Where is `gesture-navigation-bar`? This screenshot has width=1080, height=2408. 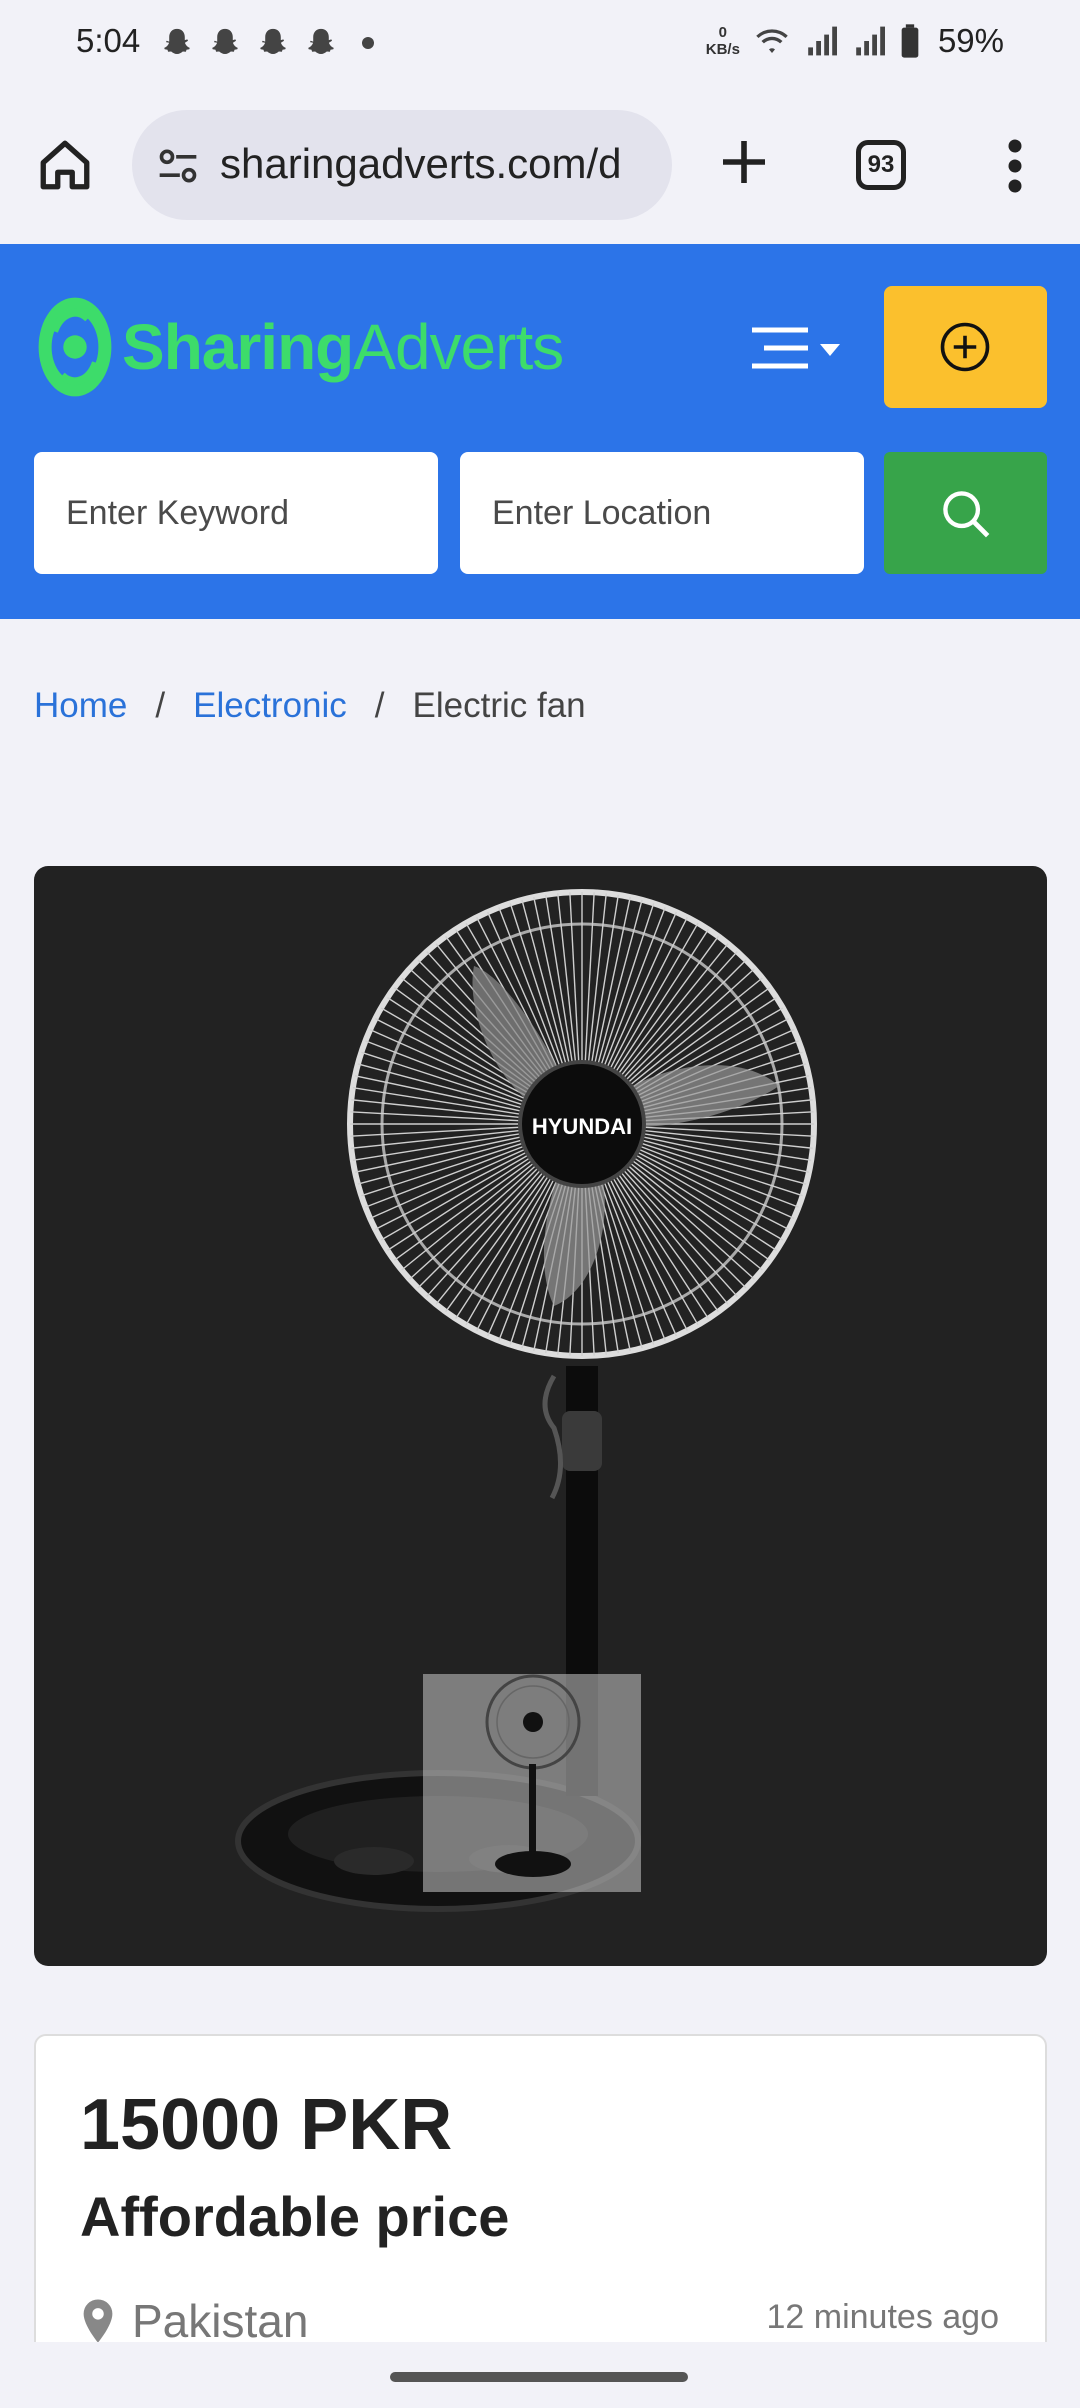 gesture-navigation-bar is located at coordinates (540, 2375).